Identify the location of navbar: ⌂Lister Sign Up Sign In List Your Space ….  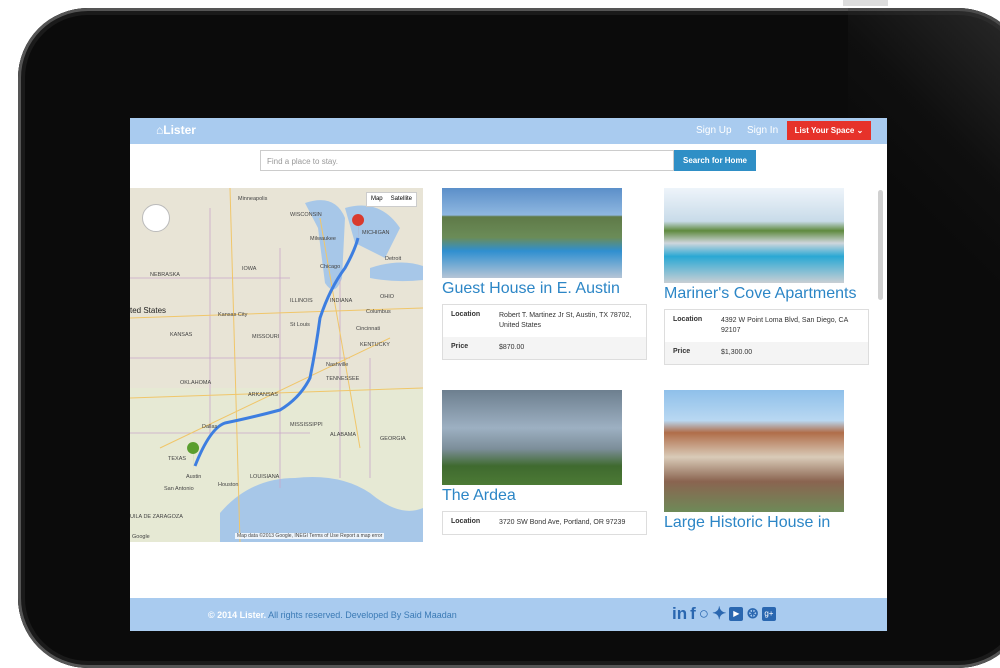
(508, 131).